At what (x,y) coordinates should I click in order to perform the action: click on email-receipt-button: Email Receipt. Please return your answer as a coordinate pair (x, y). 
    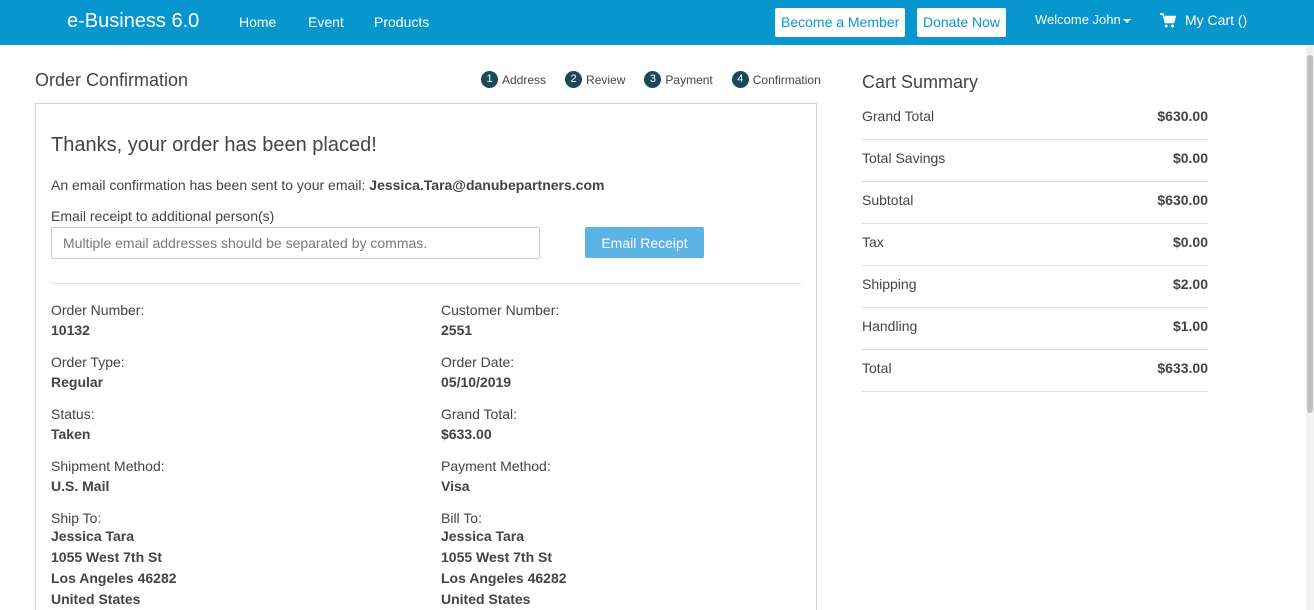
    Looking at the image, I should click on (644, 242).